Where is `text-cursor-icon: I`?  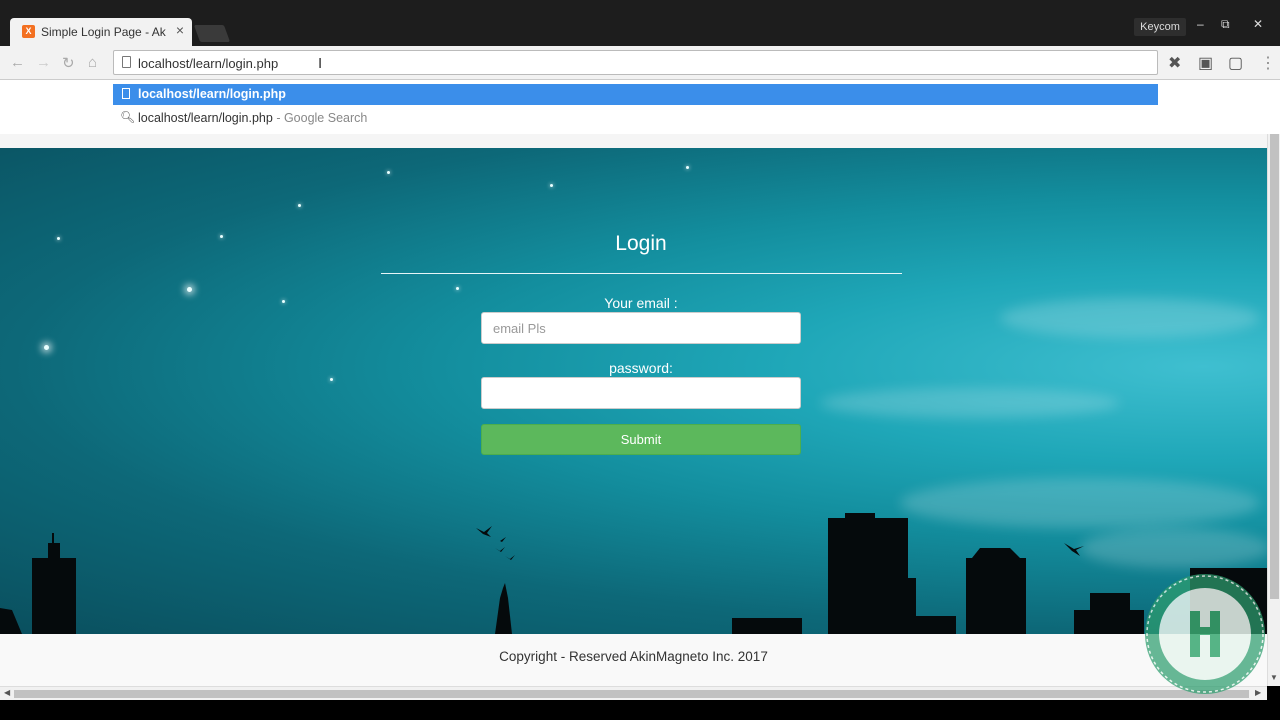 text-cursor-icon: I is located at coordinates (320, 63).